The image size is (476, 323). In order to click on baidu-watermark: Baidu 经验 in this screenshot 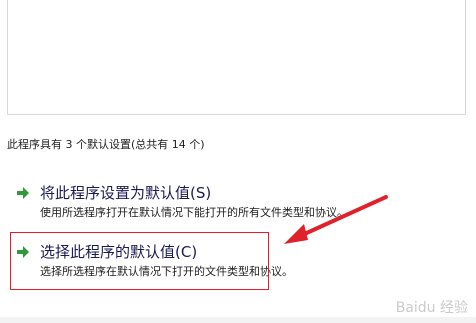, I will do `click(431, 308)`.